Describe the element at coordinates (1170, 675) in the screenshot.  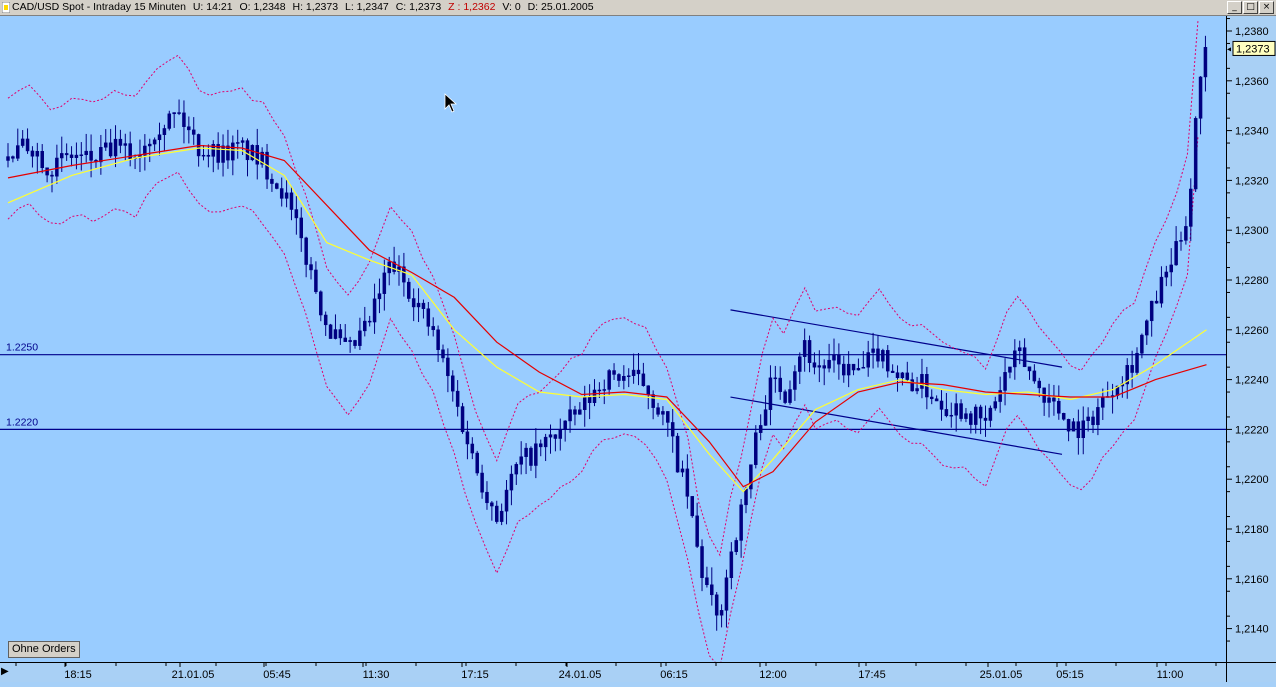
I see `time-tick-label: 11:00` at that location.